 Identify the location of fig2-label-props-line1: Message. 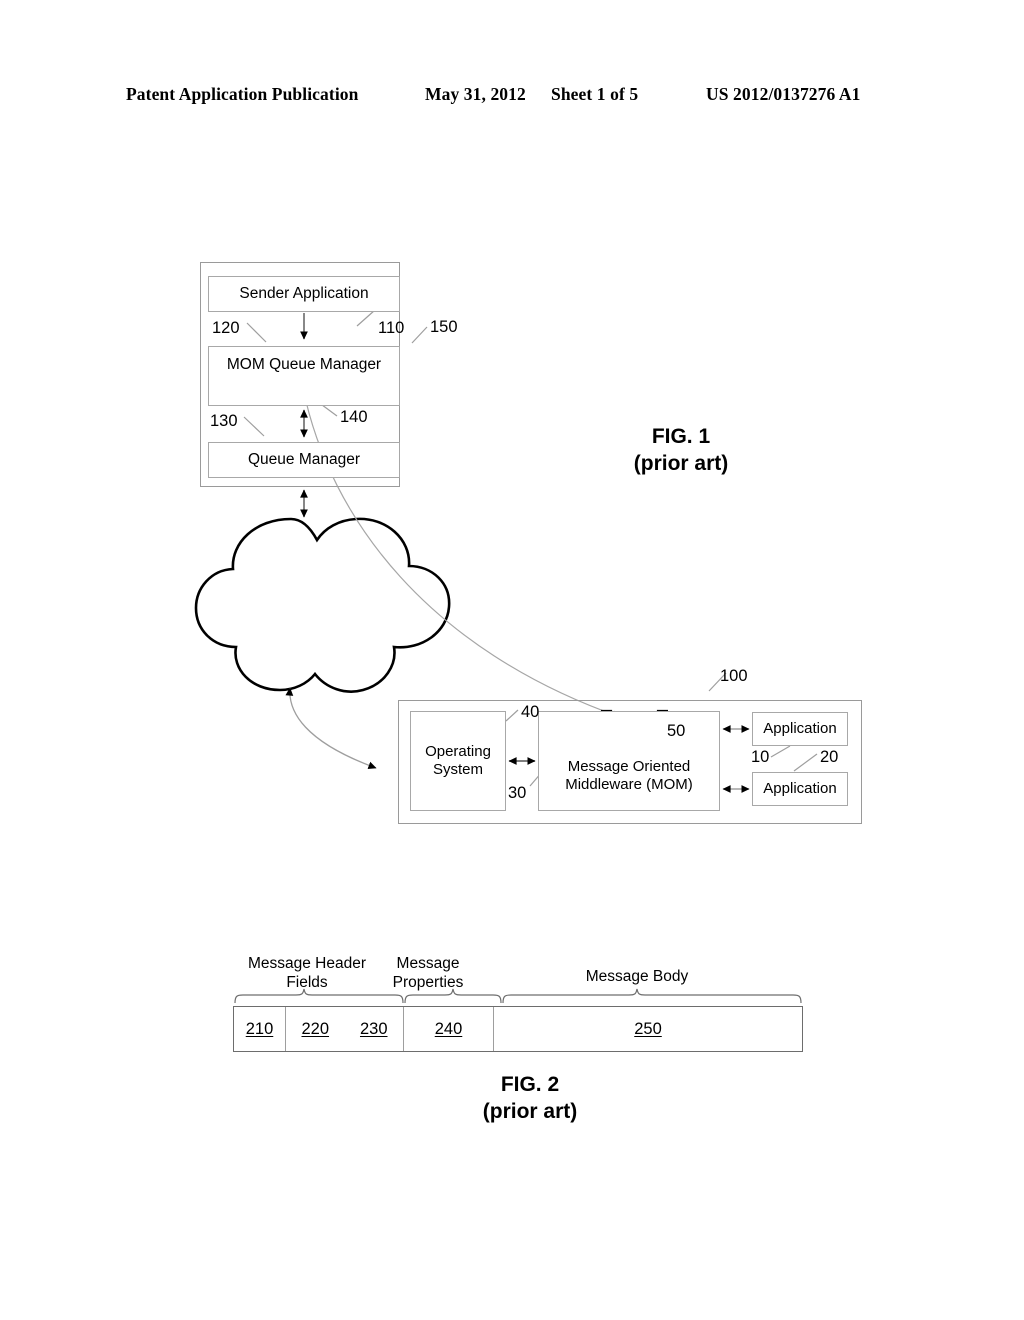
(428, 963).